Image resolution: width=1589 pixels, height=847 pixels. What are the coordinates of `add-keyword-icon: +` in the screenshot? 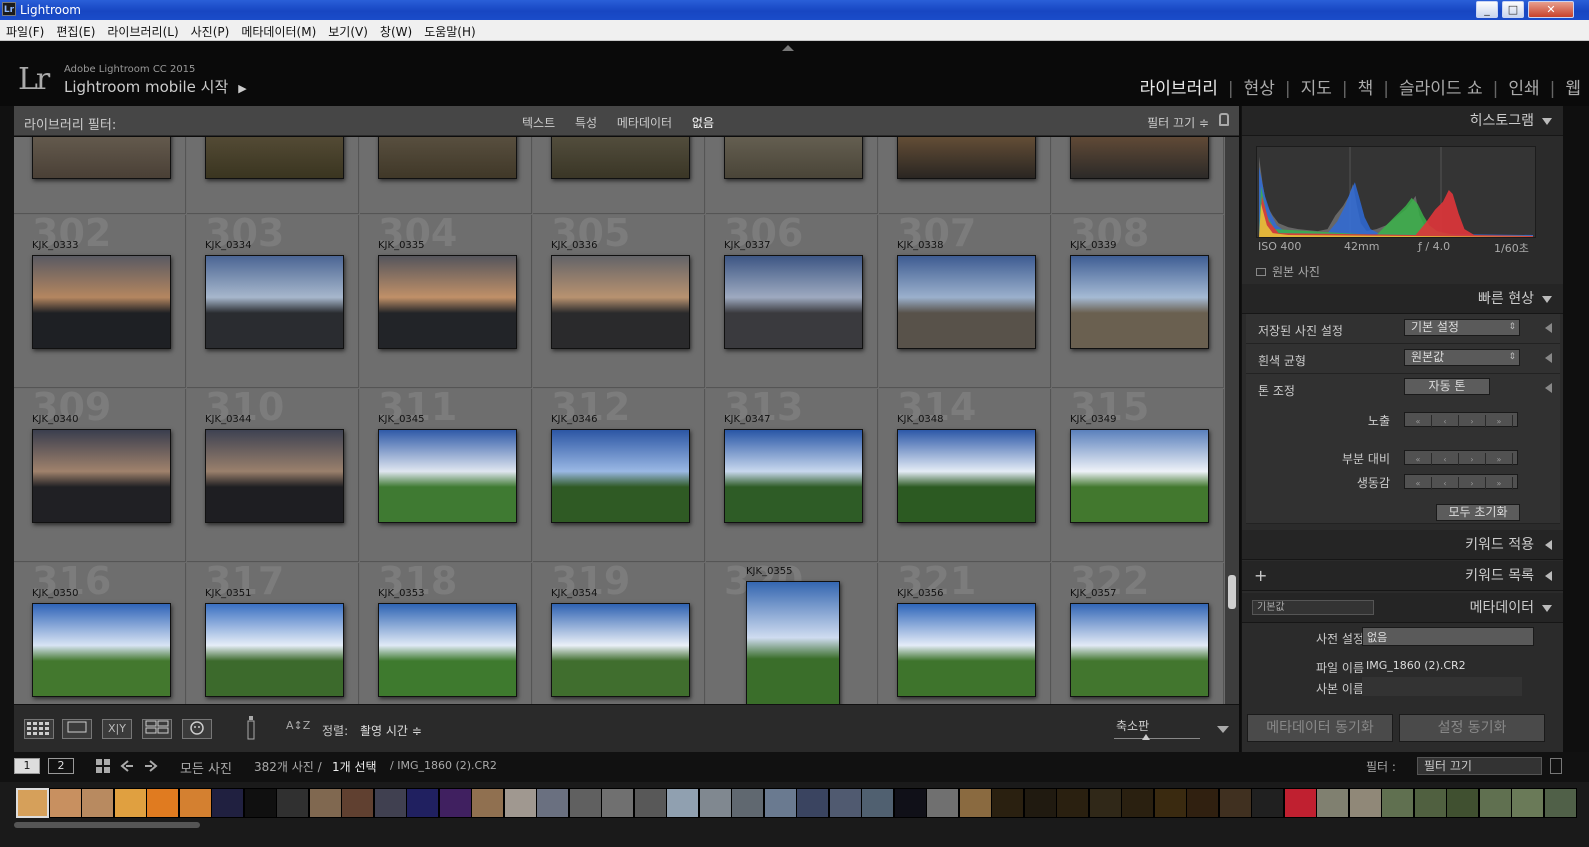 It's located at (1260, 576).